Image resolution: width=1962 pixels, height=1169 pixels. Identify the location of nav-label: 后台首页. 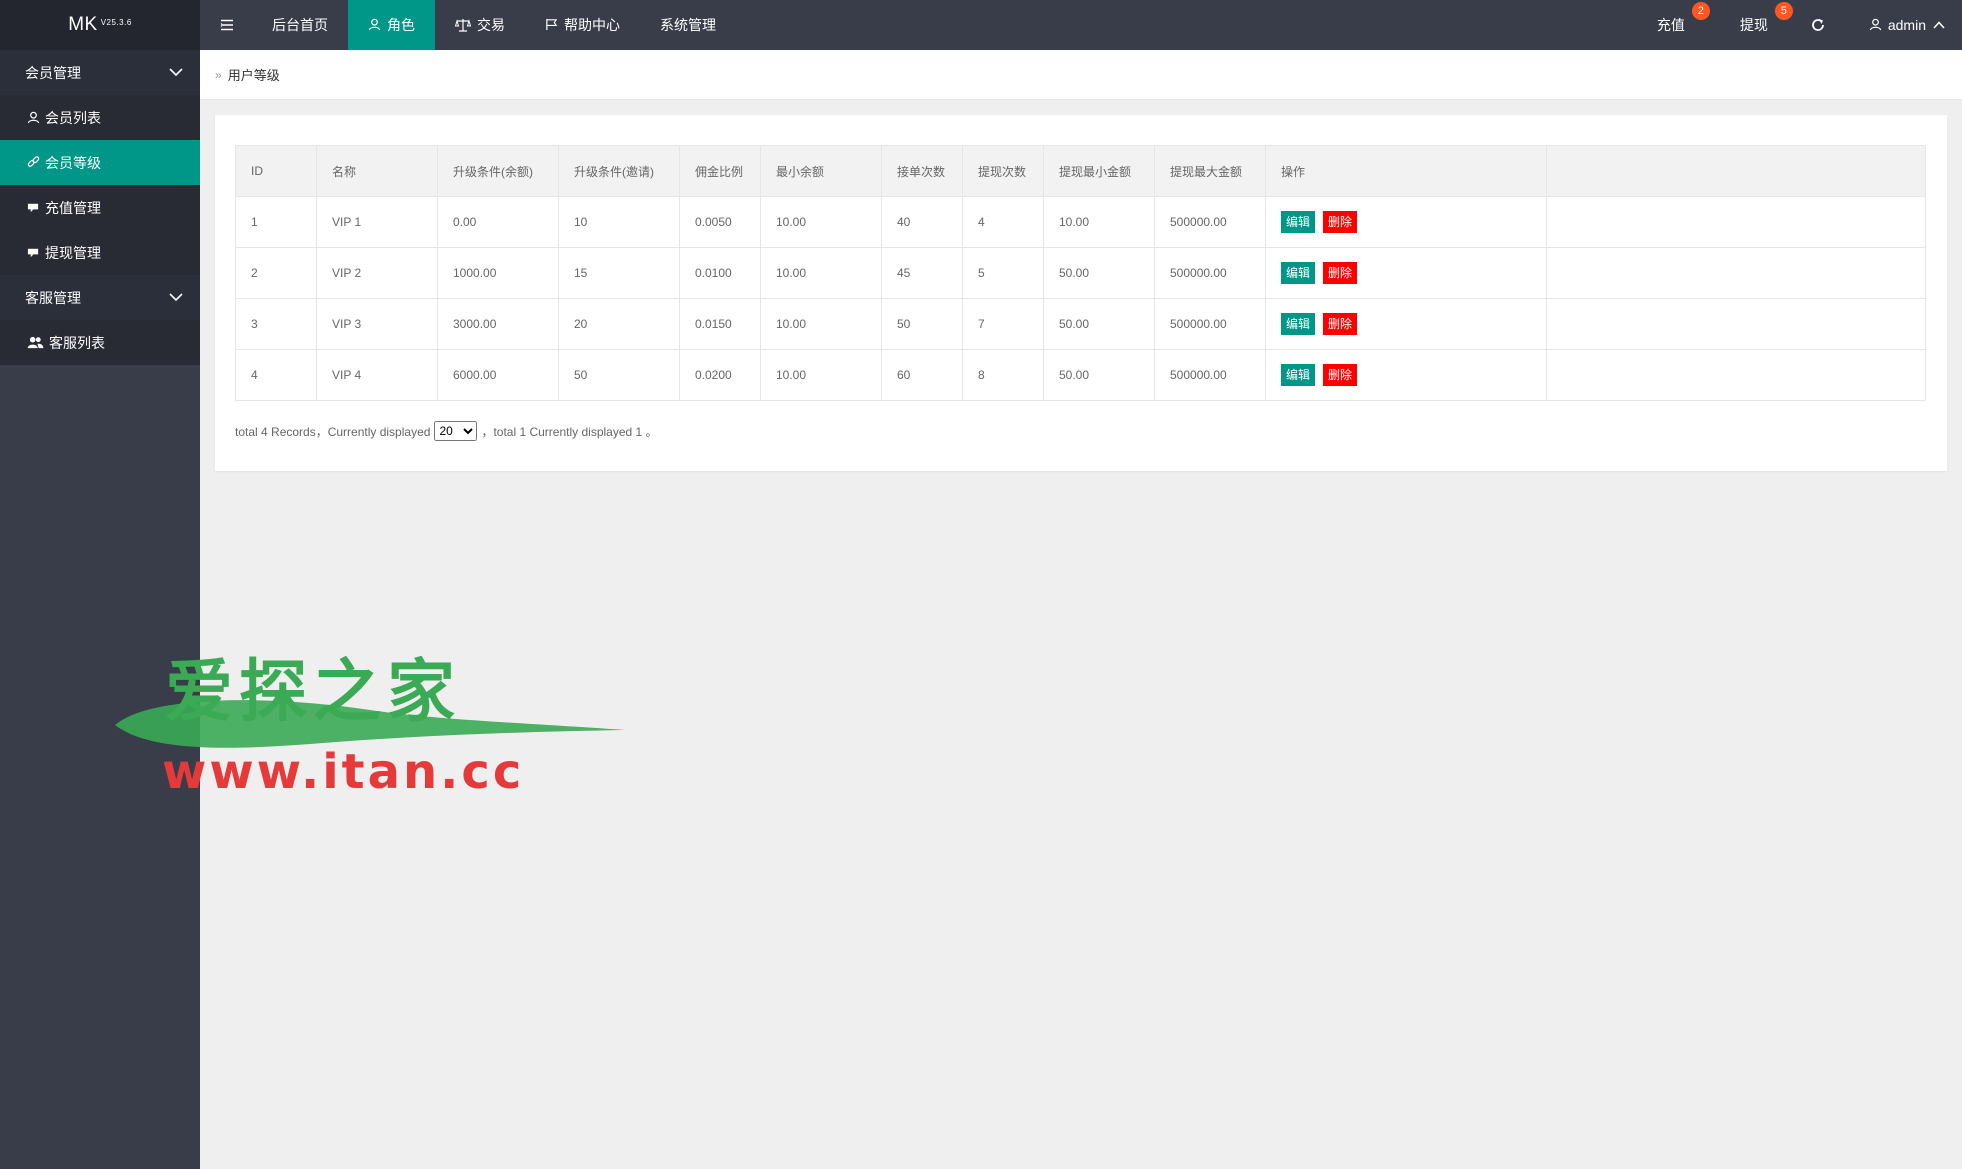
(300, 25).